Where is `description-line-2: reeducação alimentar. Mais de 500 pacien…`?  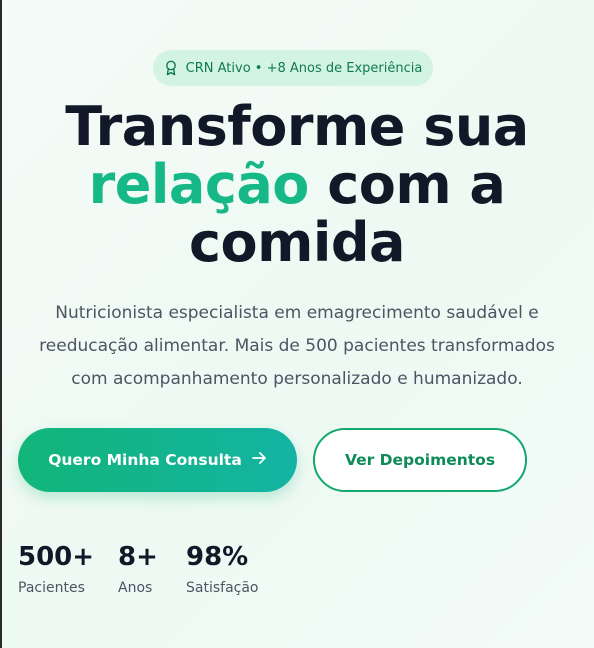 description-line-2: reeducação alimentar. Mais de 500 pacien… is located at coordinates (297, 346).